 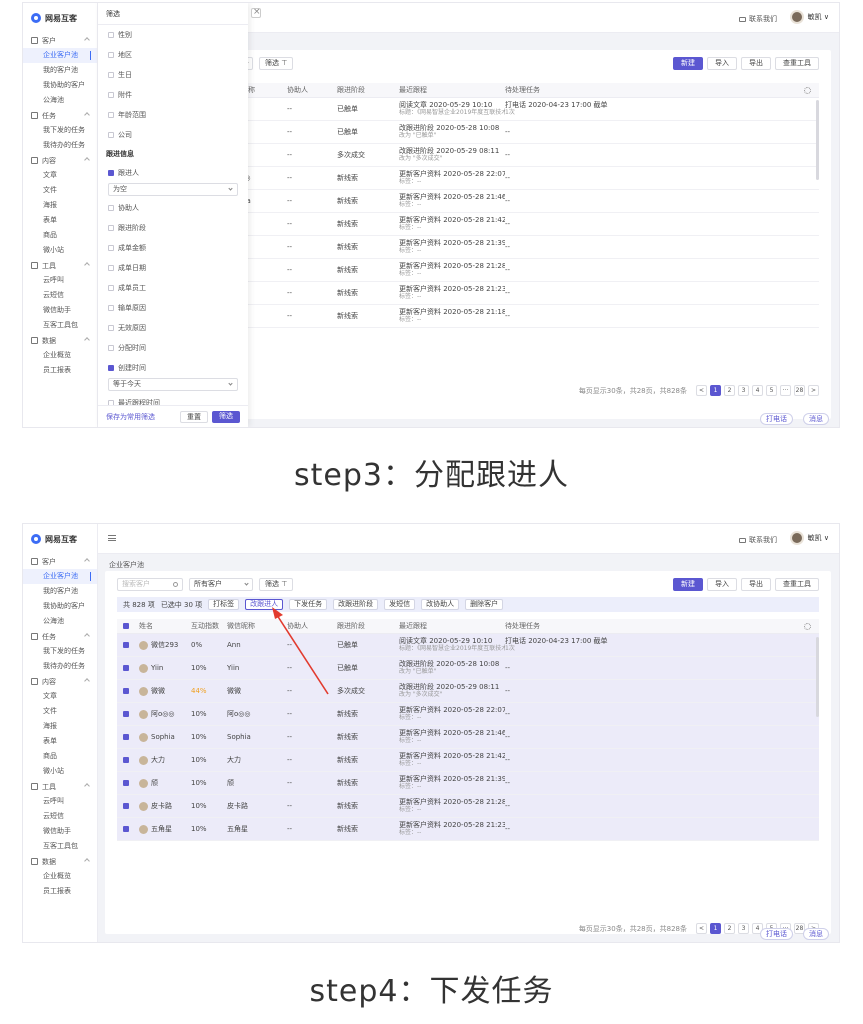 I want to click on batch-button: 下发任务, so click(x=308, y=604).